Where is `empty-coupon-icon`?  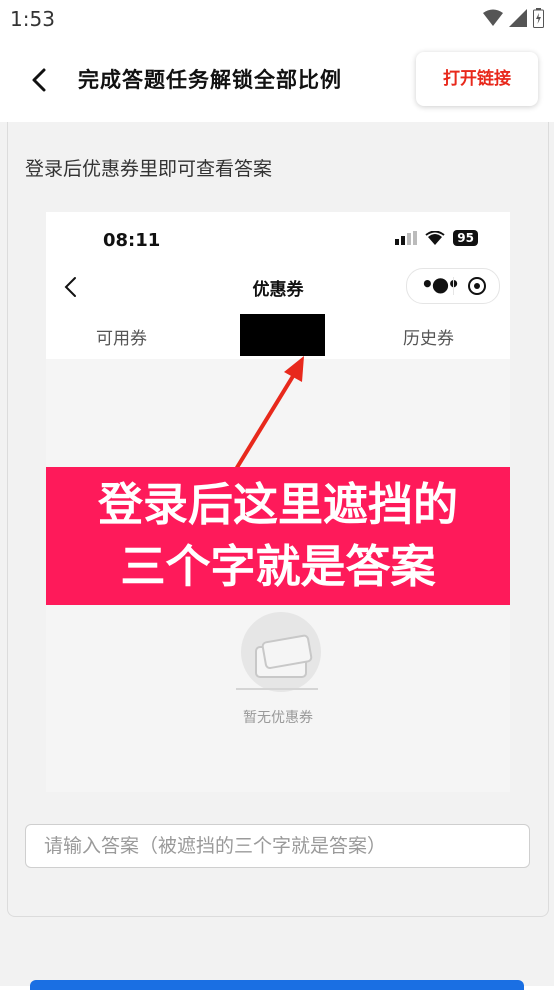
empty-coupon-icon is located at coordinates (278, 652).